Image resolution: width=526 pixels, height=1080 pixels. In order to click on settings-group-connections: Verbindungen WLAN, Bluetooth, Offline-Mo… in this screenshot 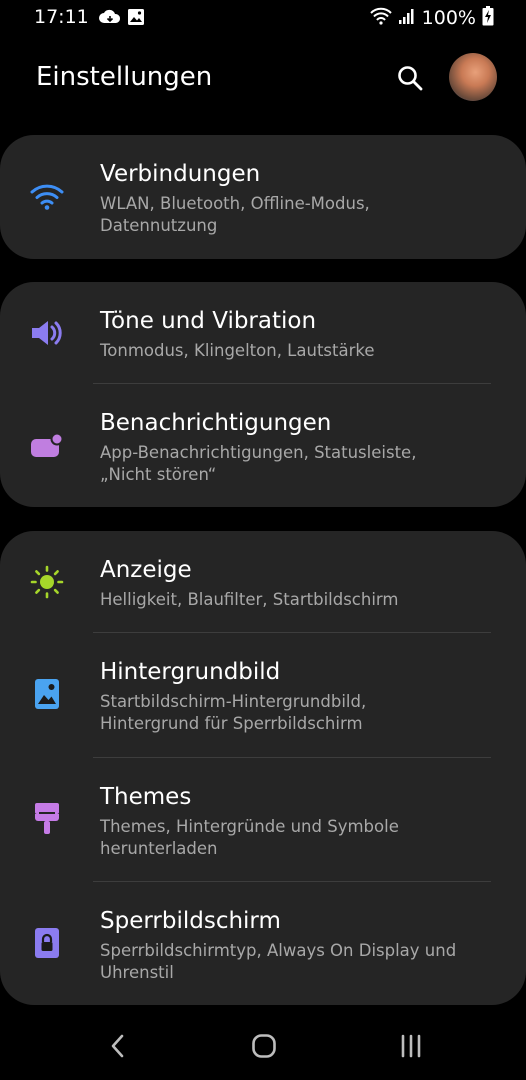, I will do `click(263, 197)`.